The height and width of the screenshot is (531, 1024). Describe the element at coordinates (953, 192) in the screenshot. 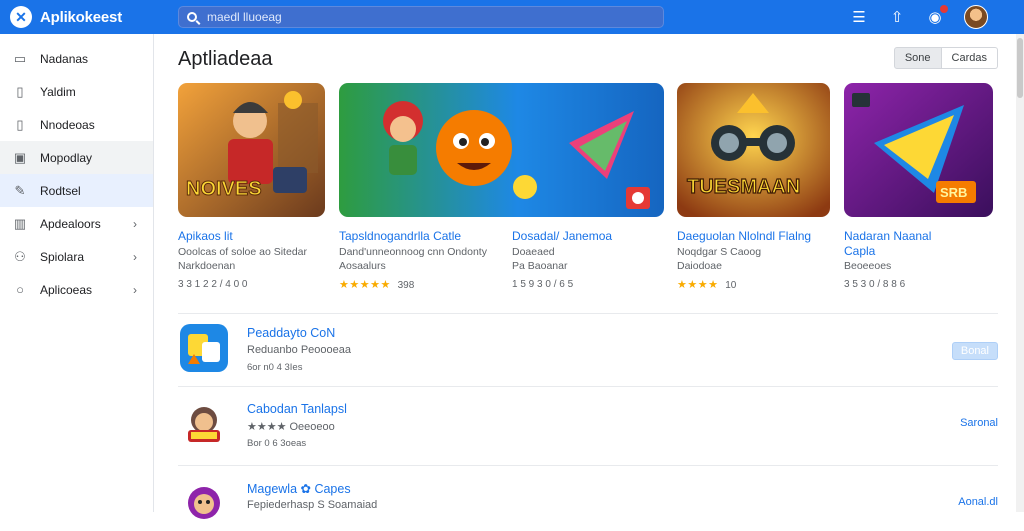

I see `svg-text: SRB` at that location.